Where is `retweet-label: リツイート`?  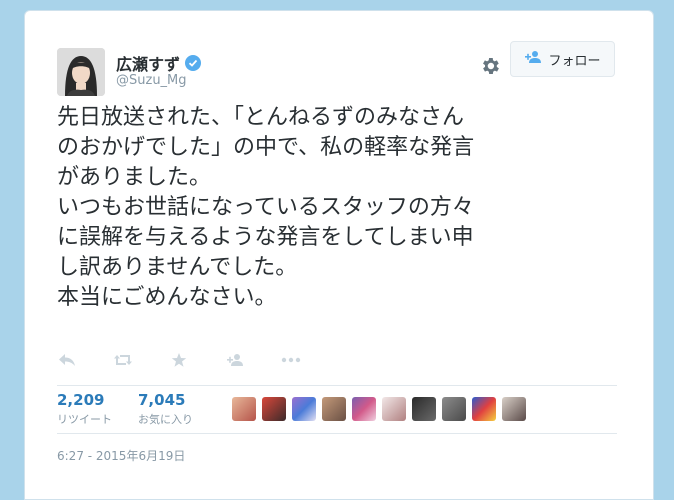 retweet-label: リツイート is located at coordinates (84, 419).